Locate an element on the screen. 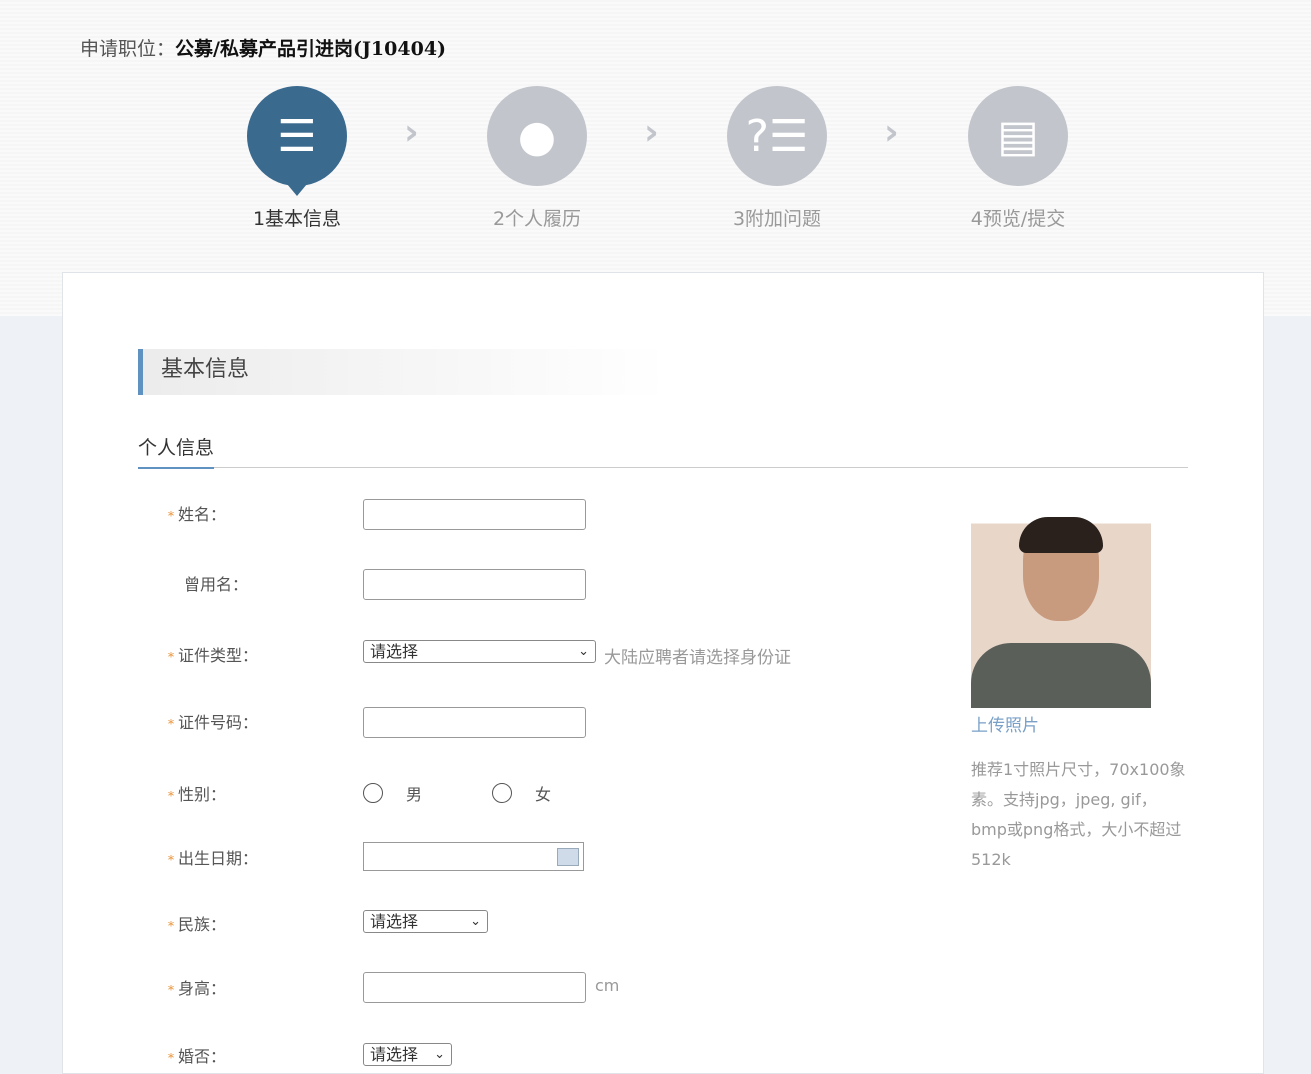 The height and width of the screenshot is (1074, 1311). gender-male-radio is located at coordinates (373, 793).